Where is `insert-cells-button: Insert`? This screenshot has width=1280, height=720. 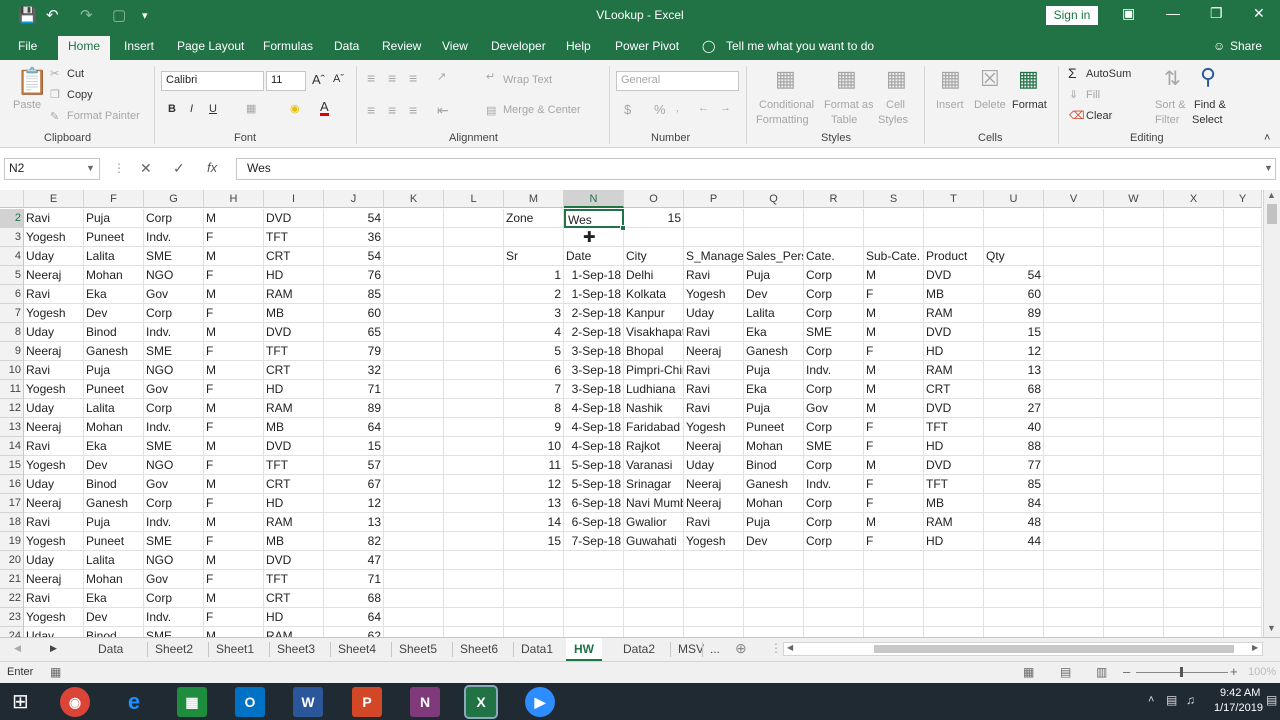 insert-cells-button: Insert is located at coordinates (950, 105).